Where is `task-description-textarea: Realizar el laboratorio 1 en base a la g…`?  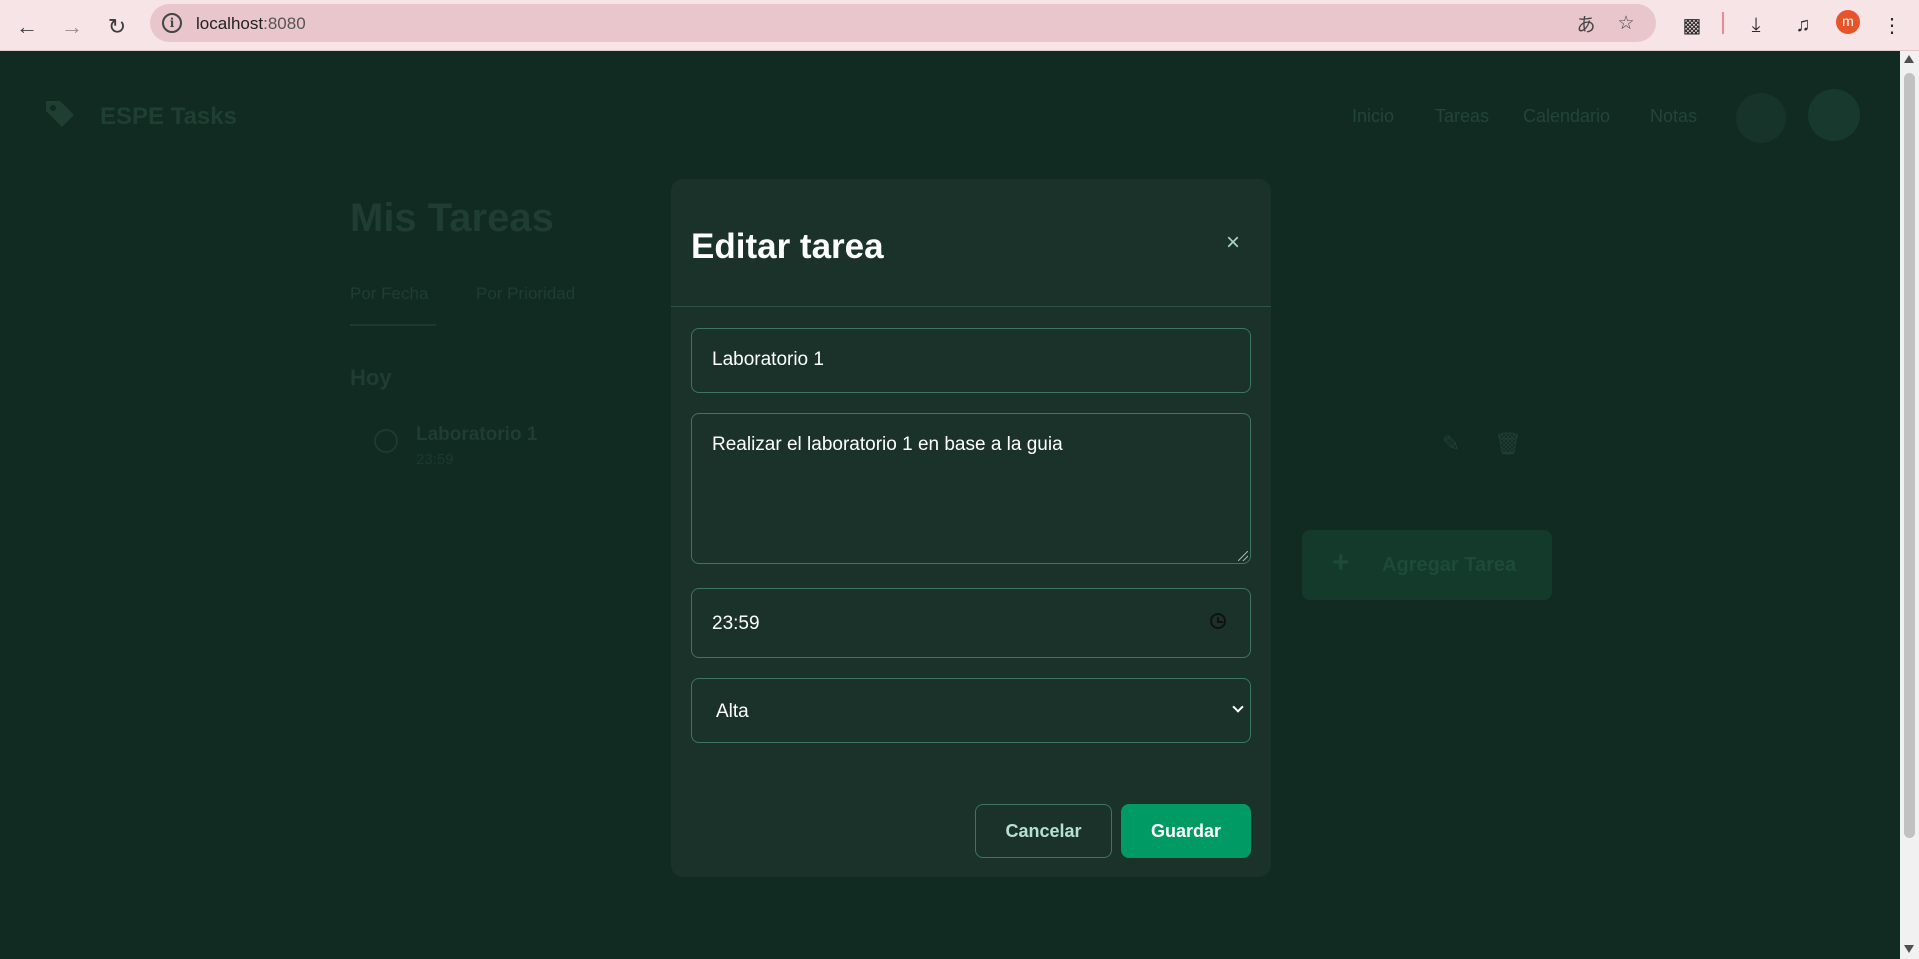
task-description-textarea: Realizar el laboratorio 1 en base a la g… is located at coordinates (971, 488).